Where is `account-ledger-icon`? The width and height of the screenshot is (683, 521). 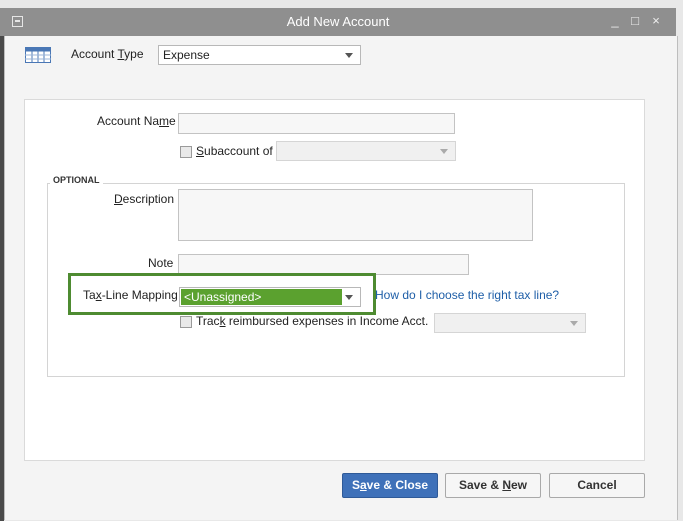
account-ledger-icon is located at coordinates (38, 55).